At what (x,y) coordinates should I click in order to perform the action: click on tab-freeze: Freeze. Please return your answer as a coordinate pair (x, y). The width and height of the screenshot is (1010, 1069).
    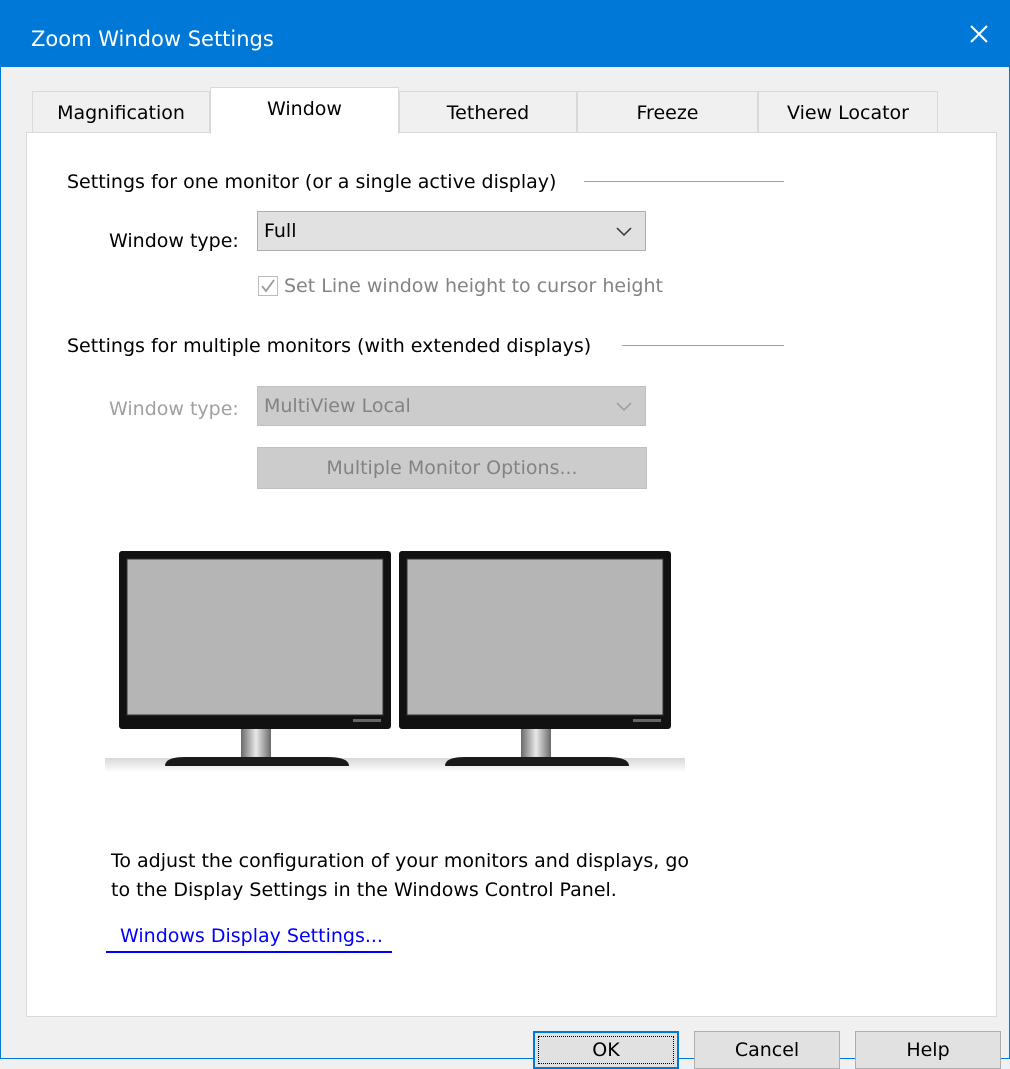
    Looking at the image, I should click on (667, 112).